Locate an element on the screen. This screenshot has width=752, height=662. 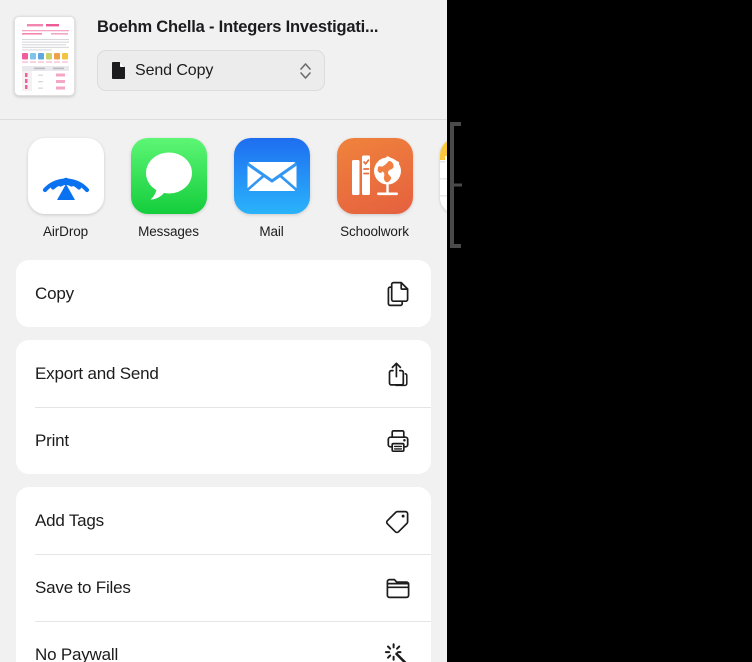
share-target-schoolwork: Schoolwork is located at coordinates (374, 188).